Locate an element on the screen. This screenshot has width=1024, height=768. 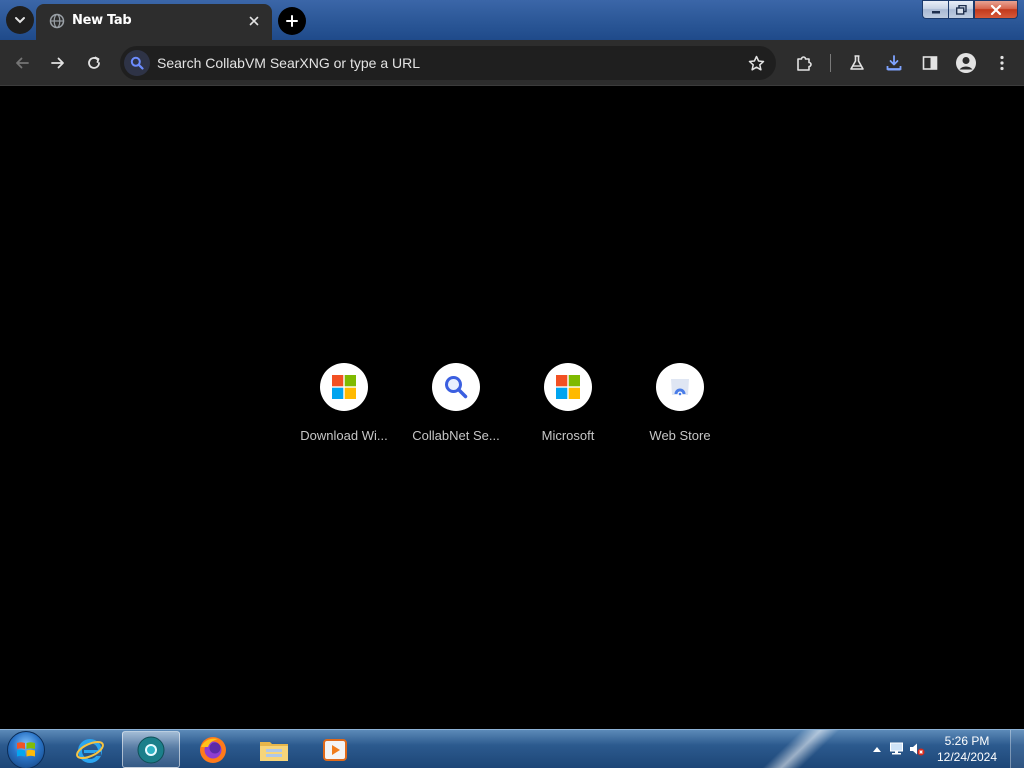
show-desktop-button is located at coordinates (1017, 749).